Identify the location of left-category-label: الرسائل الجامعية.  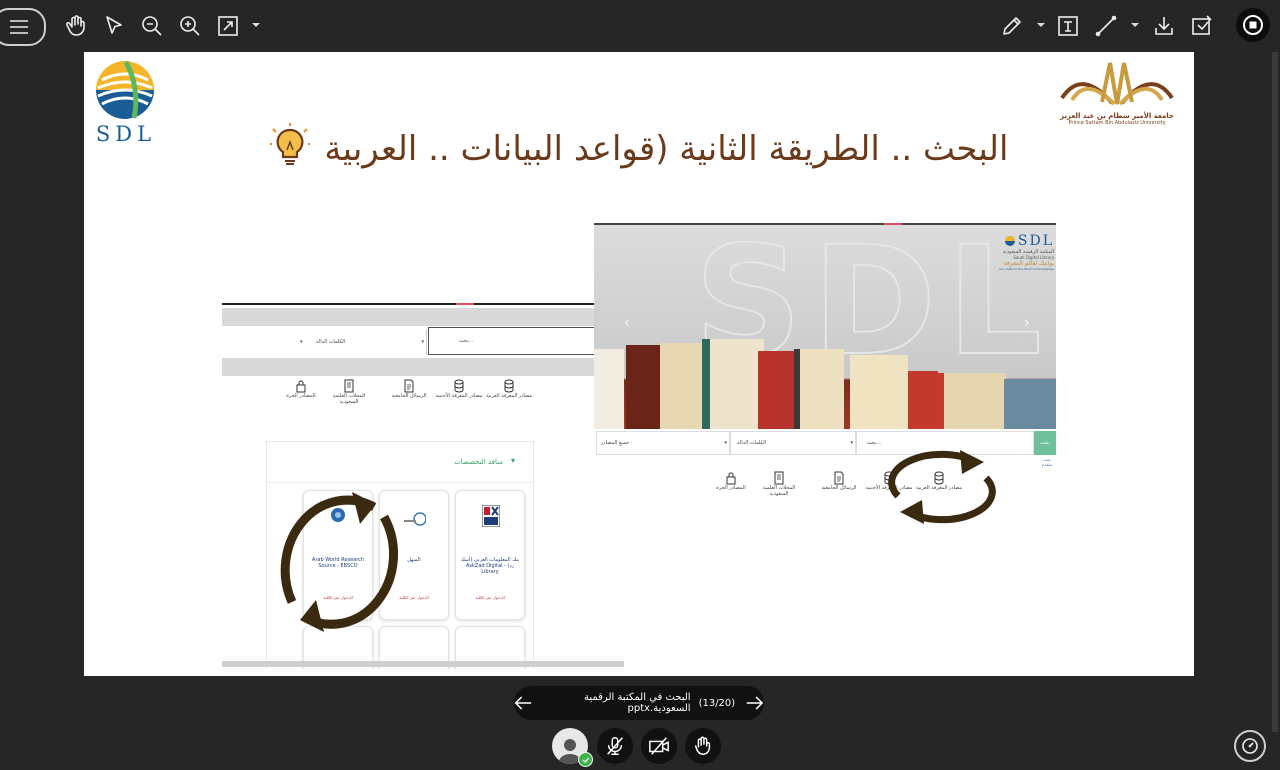
(409, 396).